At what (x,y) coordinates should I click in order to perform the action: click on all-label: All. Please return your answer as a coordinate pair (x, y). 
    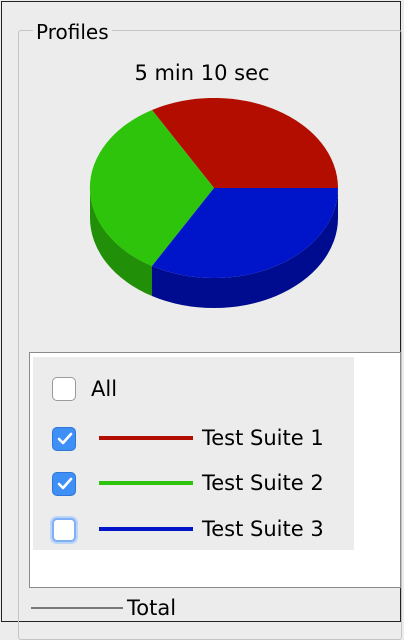
    Looking at the image, I should click on (104, 389).